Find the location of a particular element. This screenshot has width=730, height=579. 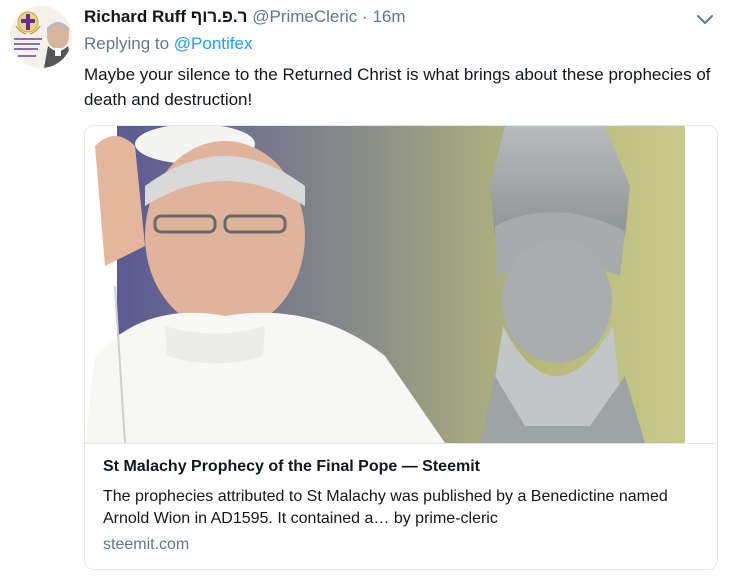

display-name: Richard Ruff ר.פ.רוף is located at coordinates (165, 16).